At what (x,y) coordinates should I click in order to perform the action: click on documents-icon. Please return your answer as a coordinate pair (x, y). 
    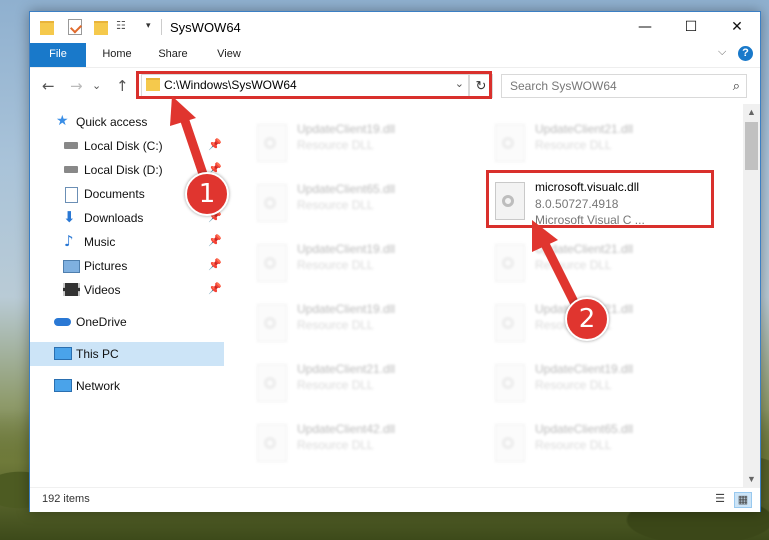
    Looking at the image, I should click on (71, 195).